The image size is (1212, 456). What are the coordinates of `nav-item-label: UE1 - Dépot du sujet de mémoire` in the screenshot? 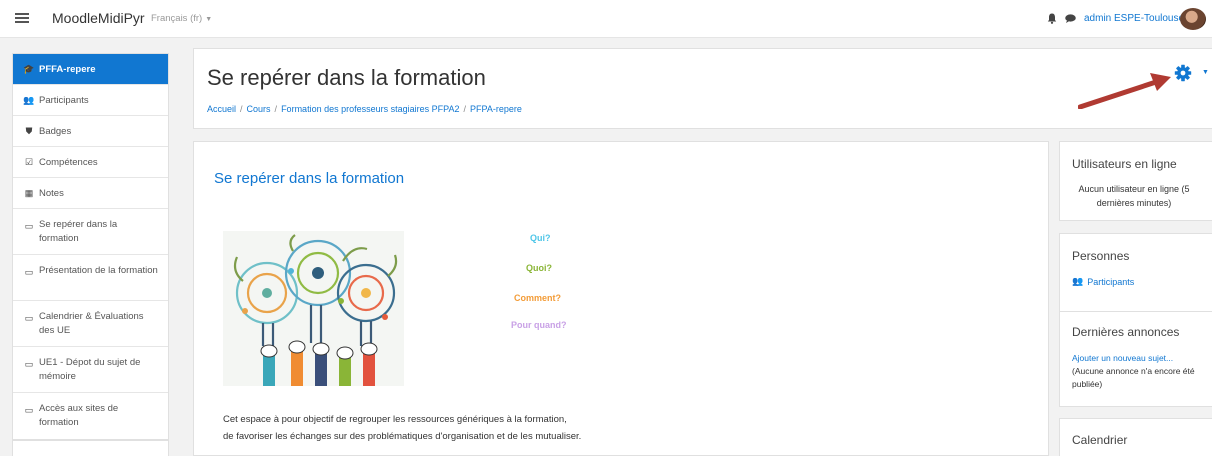 It's located at (90, 369).